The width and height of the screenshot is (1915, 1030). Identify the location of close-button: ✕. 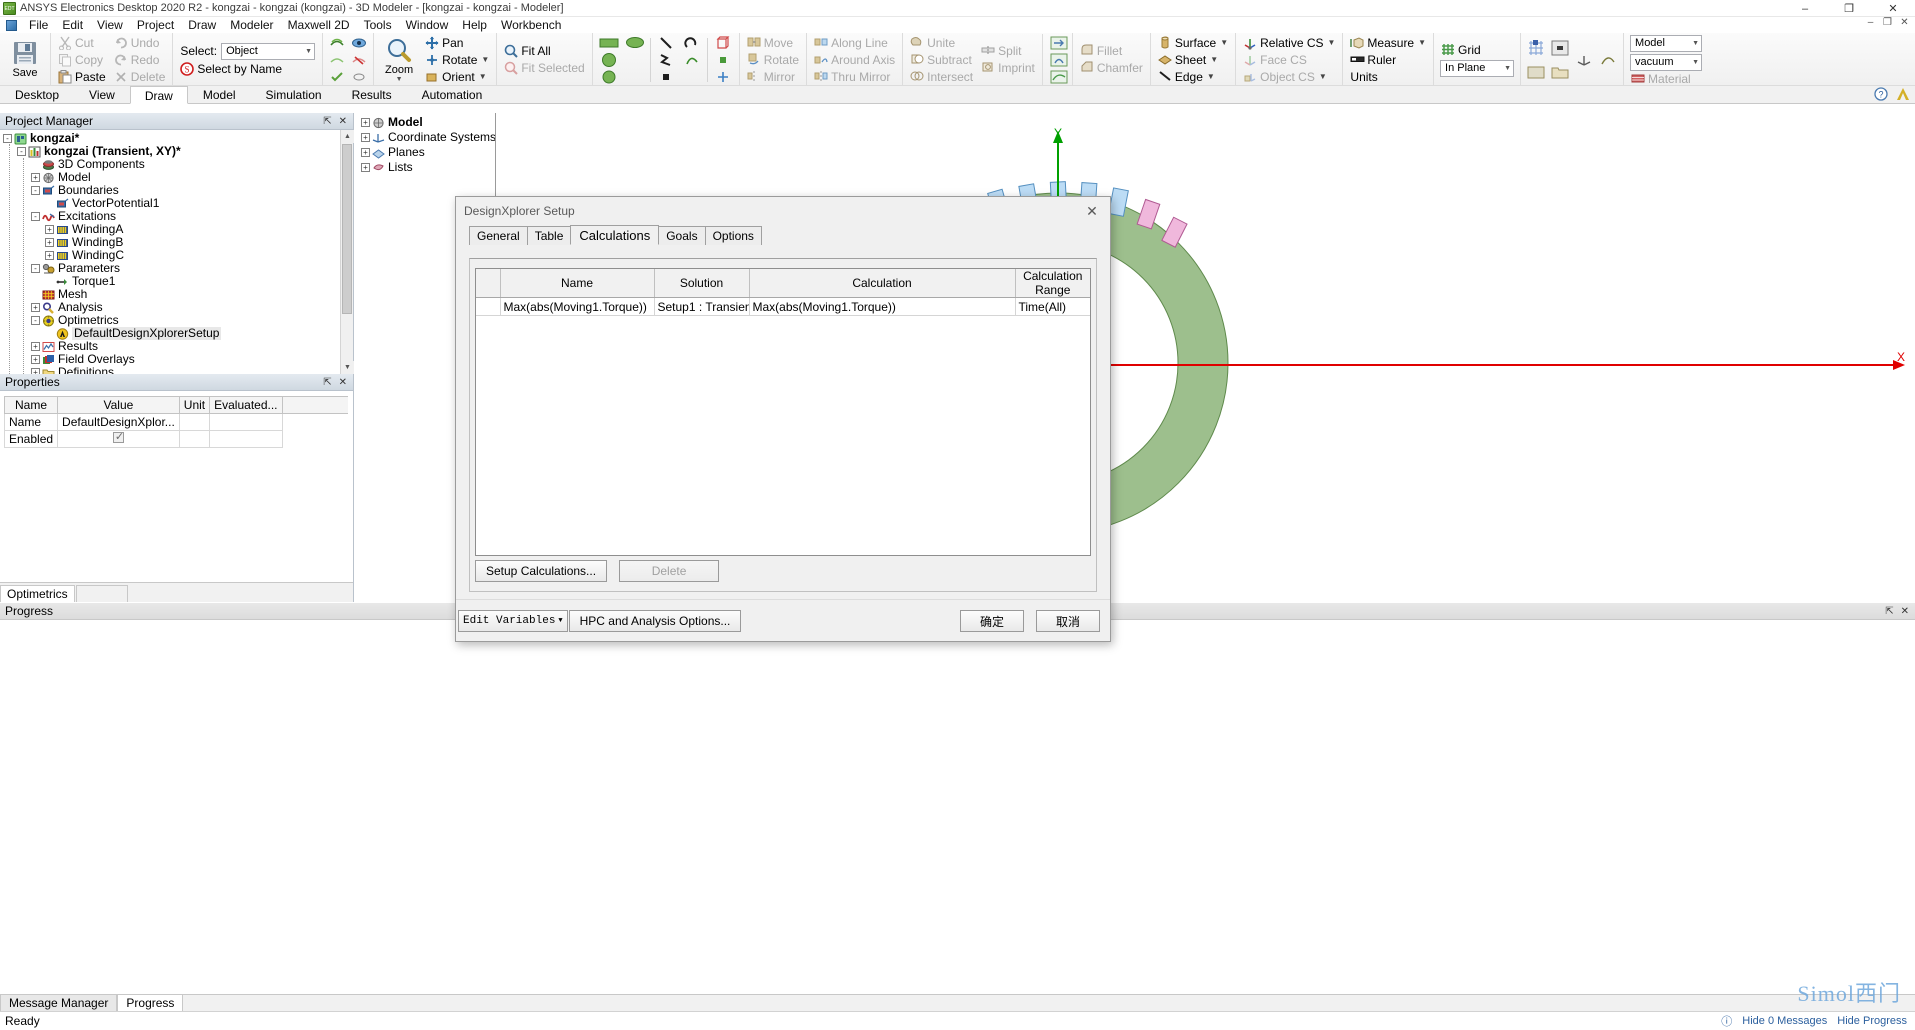
(1893, 8).